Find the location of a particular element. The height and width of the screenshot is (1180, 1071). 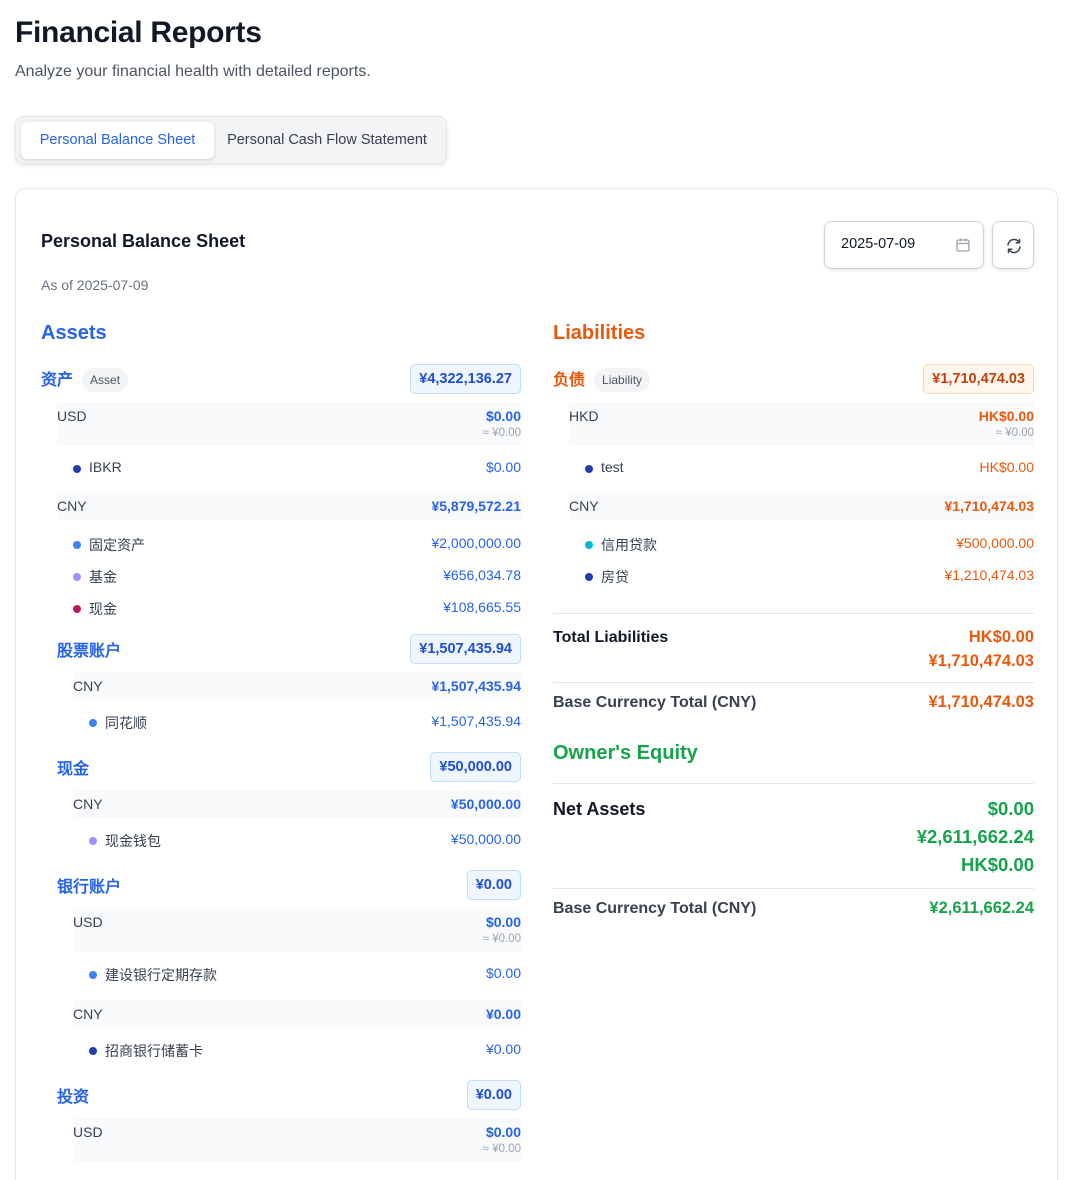

as-of-date: As of 2025-07-09 is located at coordinates (95, 285).